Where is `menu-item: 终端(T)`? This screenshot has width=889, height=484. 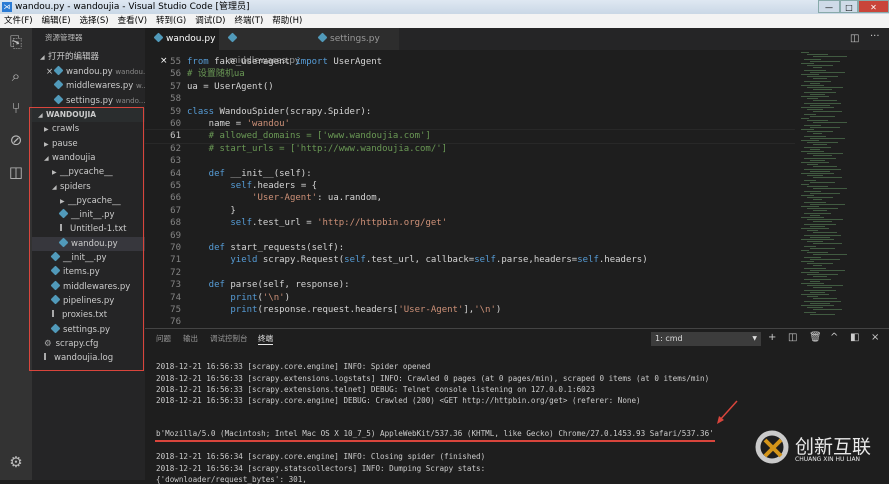
menu-item: 终端(T) is located at coordinates (248, 21).